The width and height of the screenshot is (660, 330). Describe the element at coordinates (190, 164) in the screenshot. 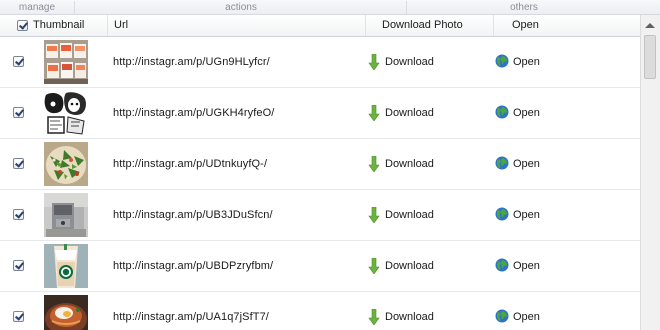

I see `row-url: http://instagr.am/p/UDtnkuyfQ-/` at that location.